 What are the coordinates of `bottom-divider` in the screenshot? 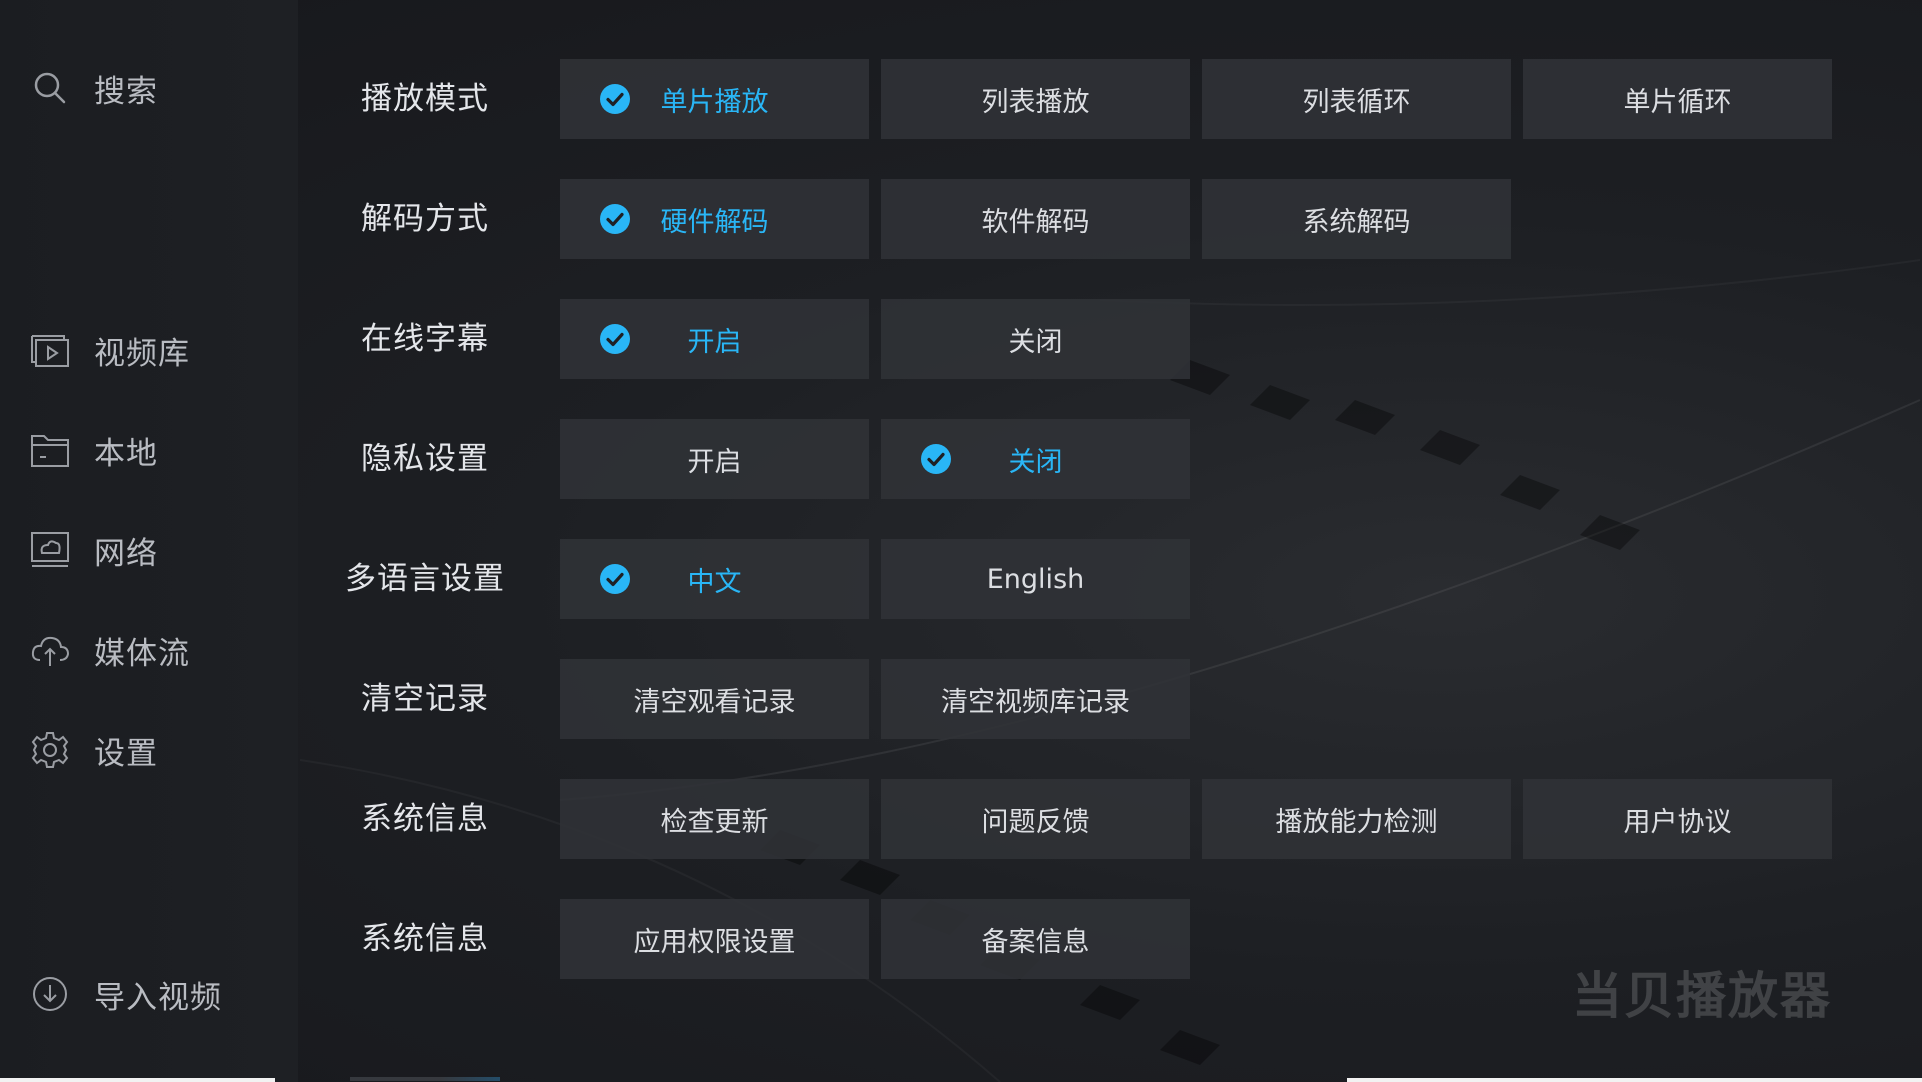 It's located at (425, 1079).